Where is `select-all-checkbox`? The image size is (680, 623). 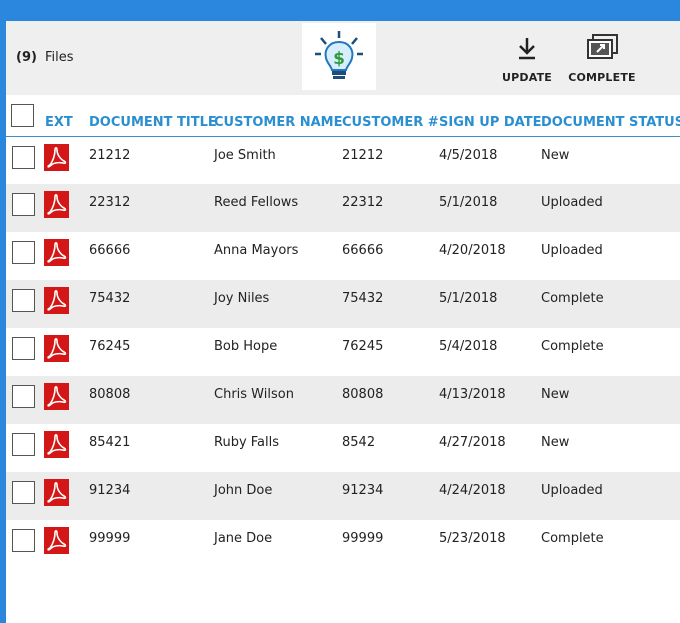
select-all-checkbox is located at coordinates (22, 115).